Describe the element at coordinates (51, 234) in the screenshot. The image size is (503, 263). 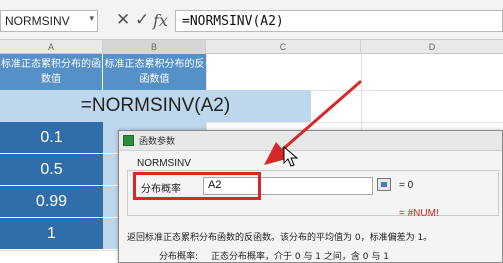
I see `cell-a-value: 1` at that location.